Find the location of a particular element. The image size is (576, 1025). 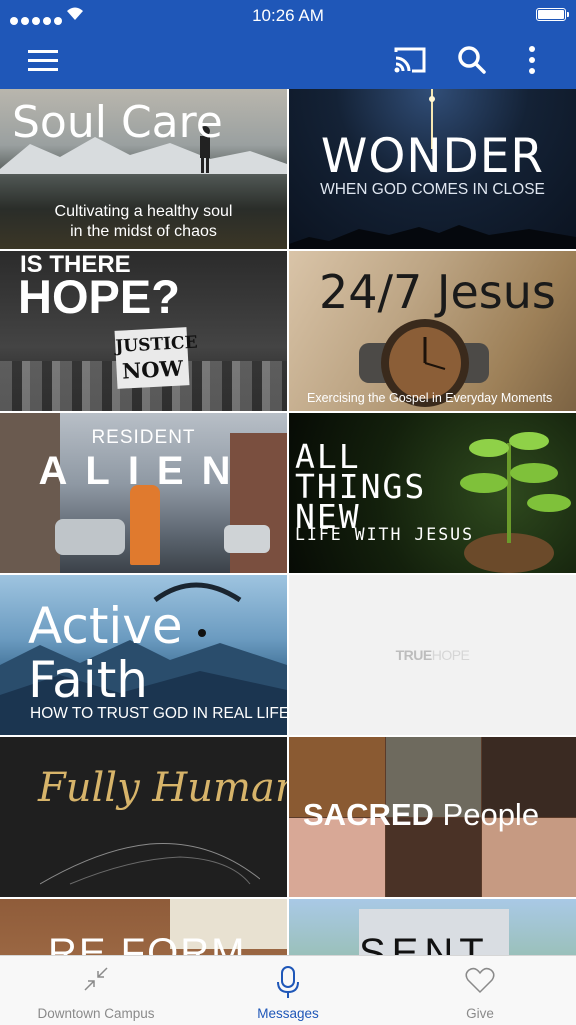

truehope-logo: TRUEHOPE is located at coordinates (432, 655).